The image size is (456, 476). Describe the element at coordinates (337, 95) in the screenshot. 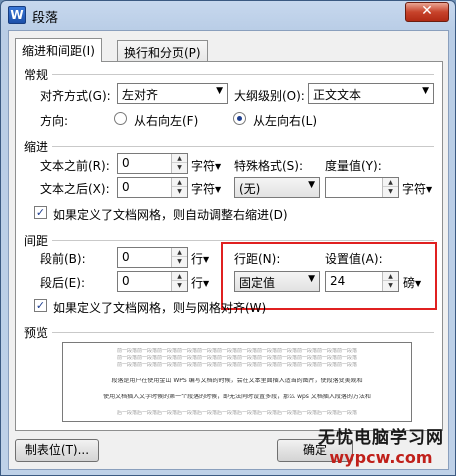

I see `outline-level-value: 正文文本` at that location.